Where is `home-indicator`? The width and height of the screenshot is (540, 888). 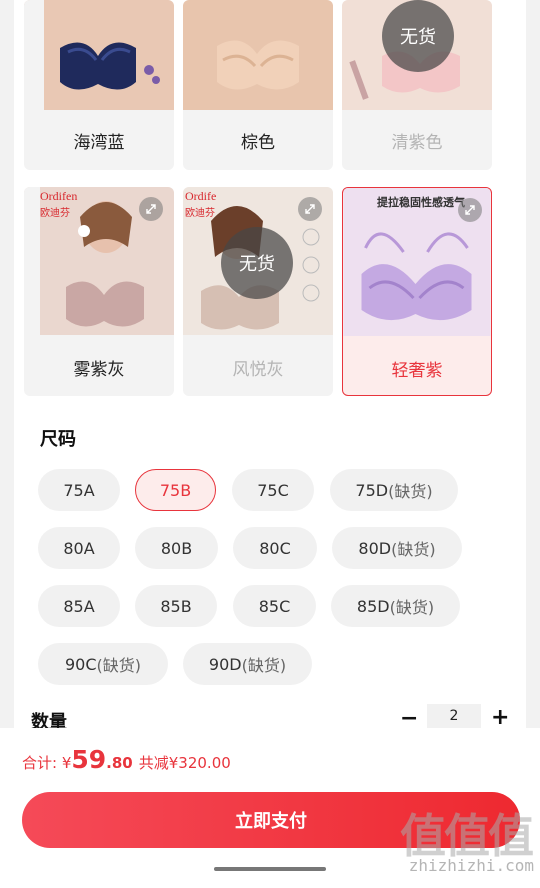 home-indicator is located at coordinates (270, 869).